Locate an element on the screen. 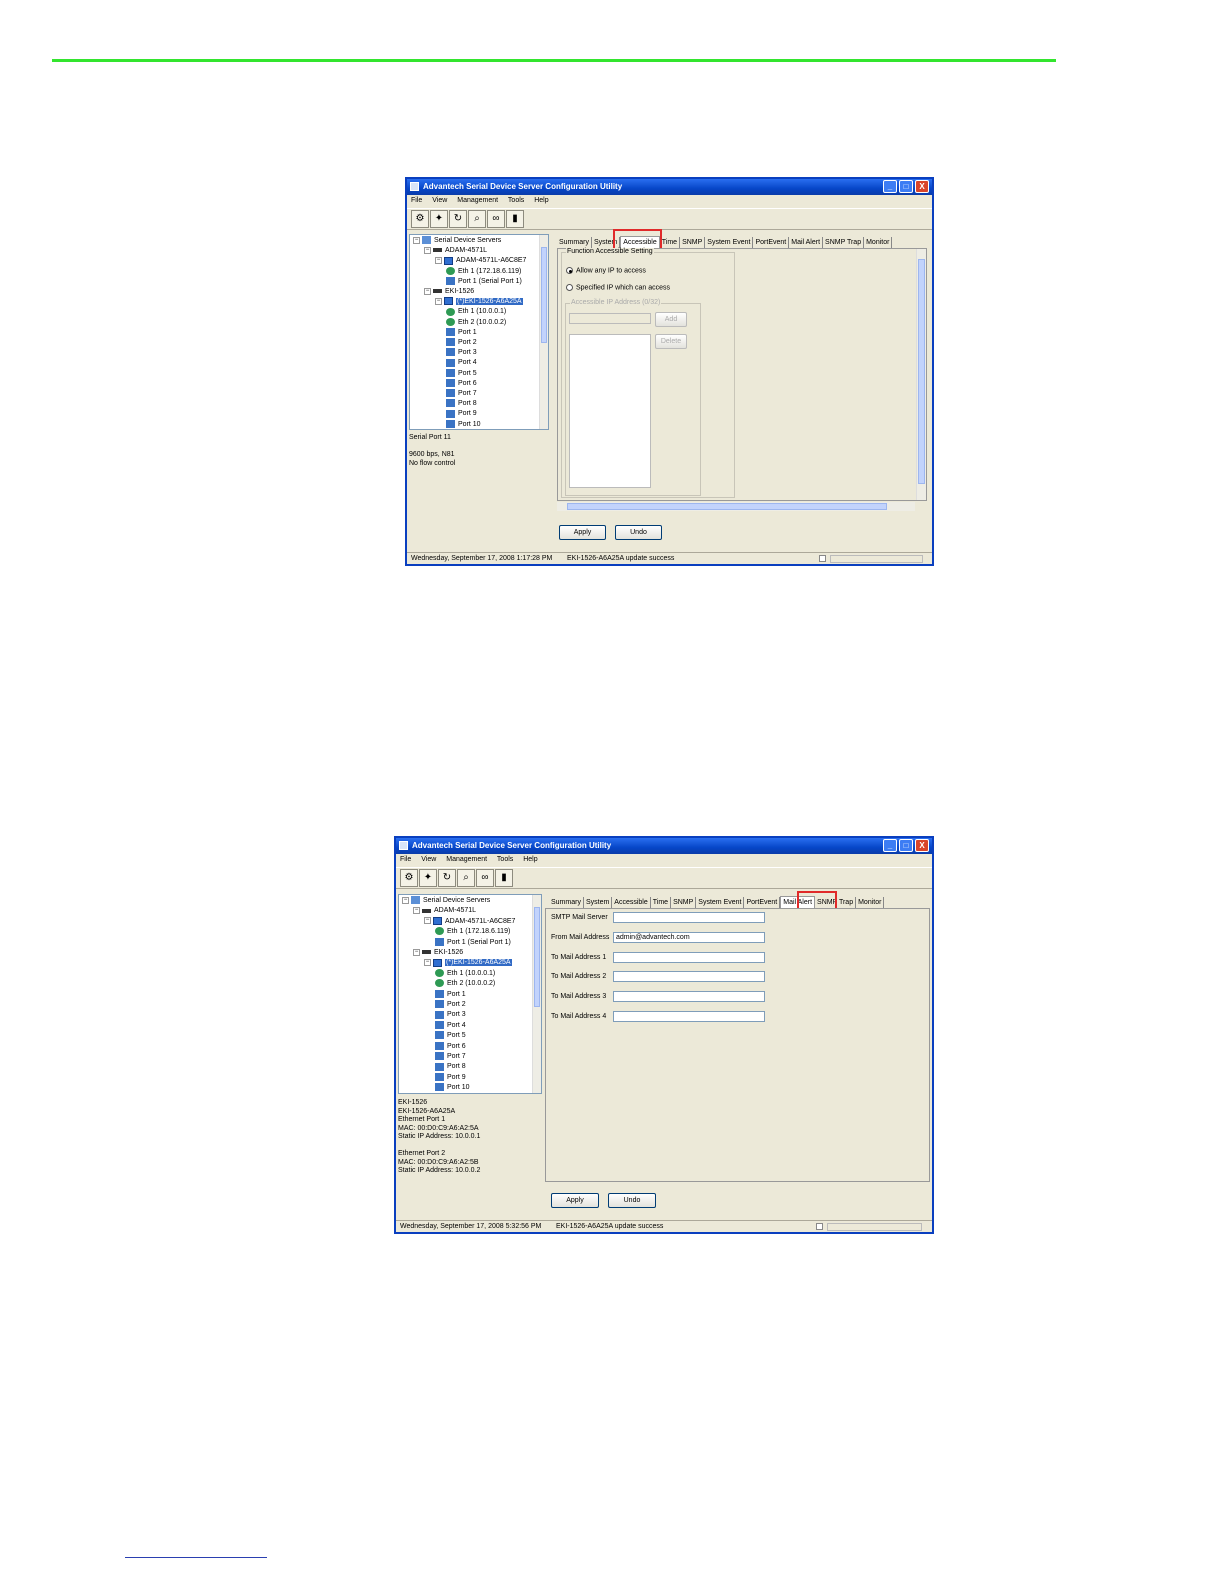  tree-item: − Serial Device Servers is located at coordinates (446, 901).